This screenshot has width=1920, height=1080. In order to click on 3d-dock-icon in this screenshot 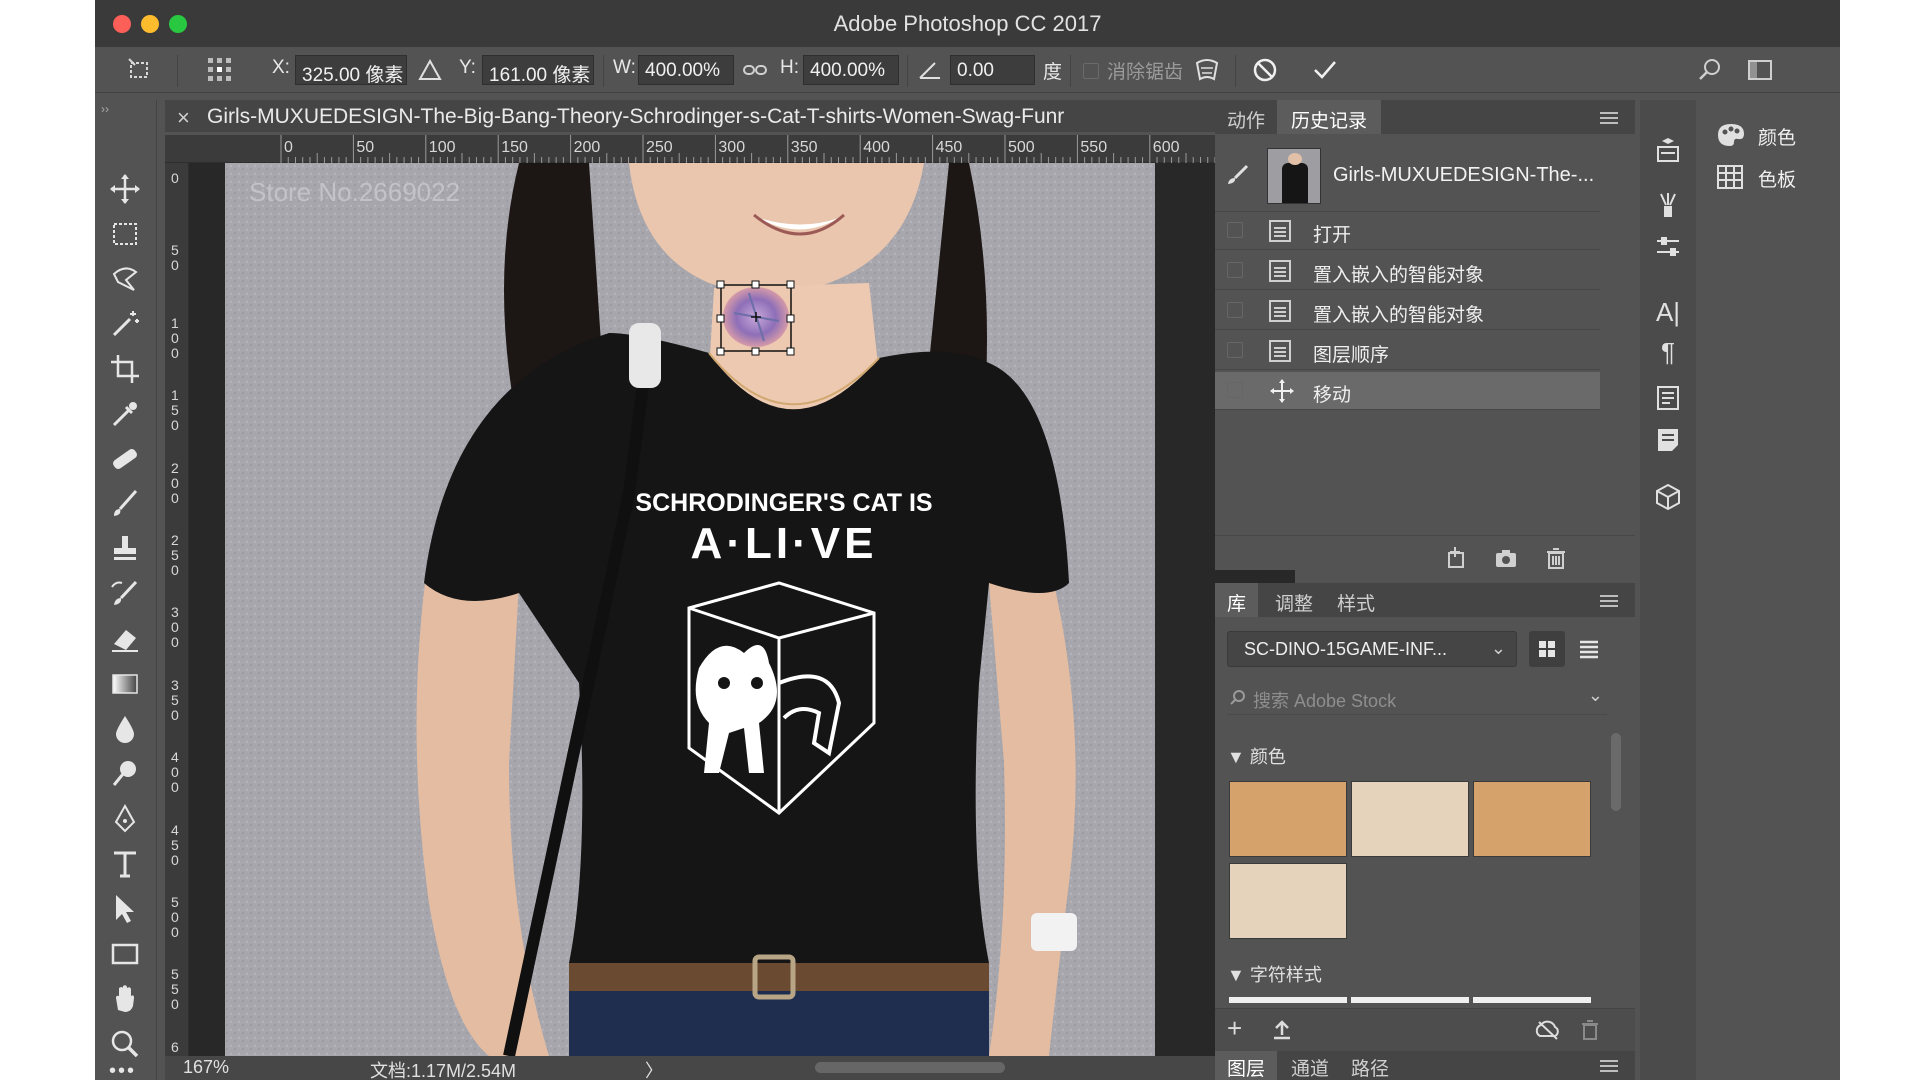, I will do `click(1668, 502)`.